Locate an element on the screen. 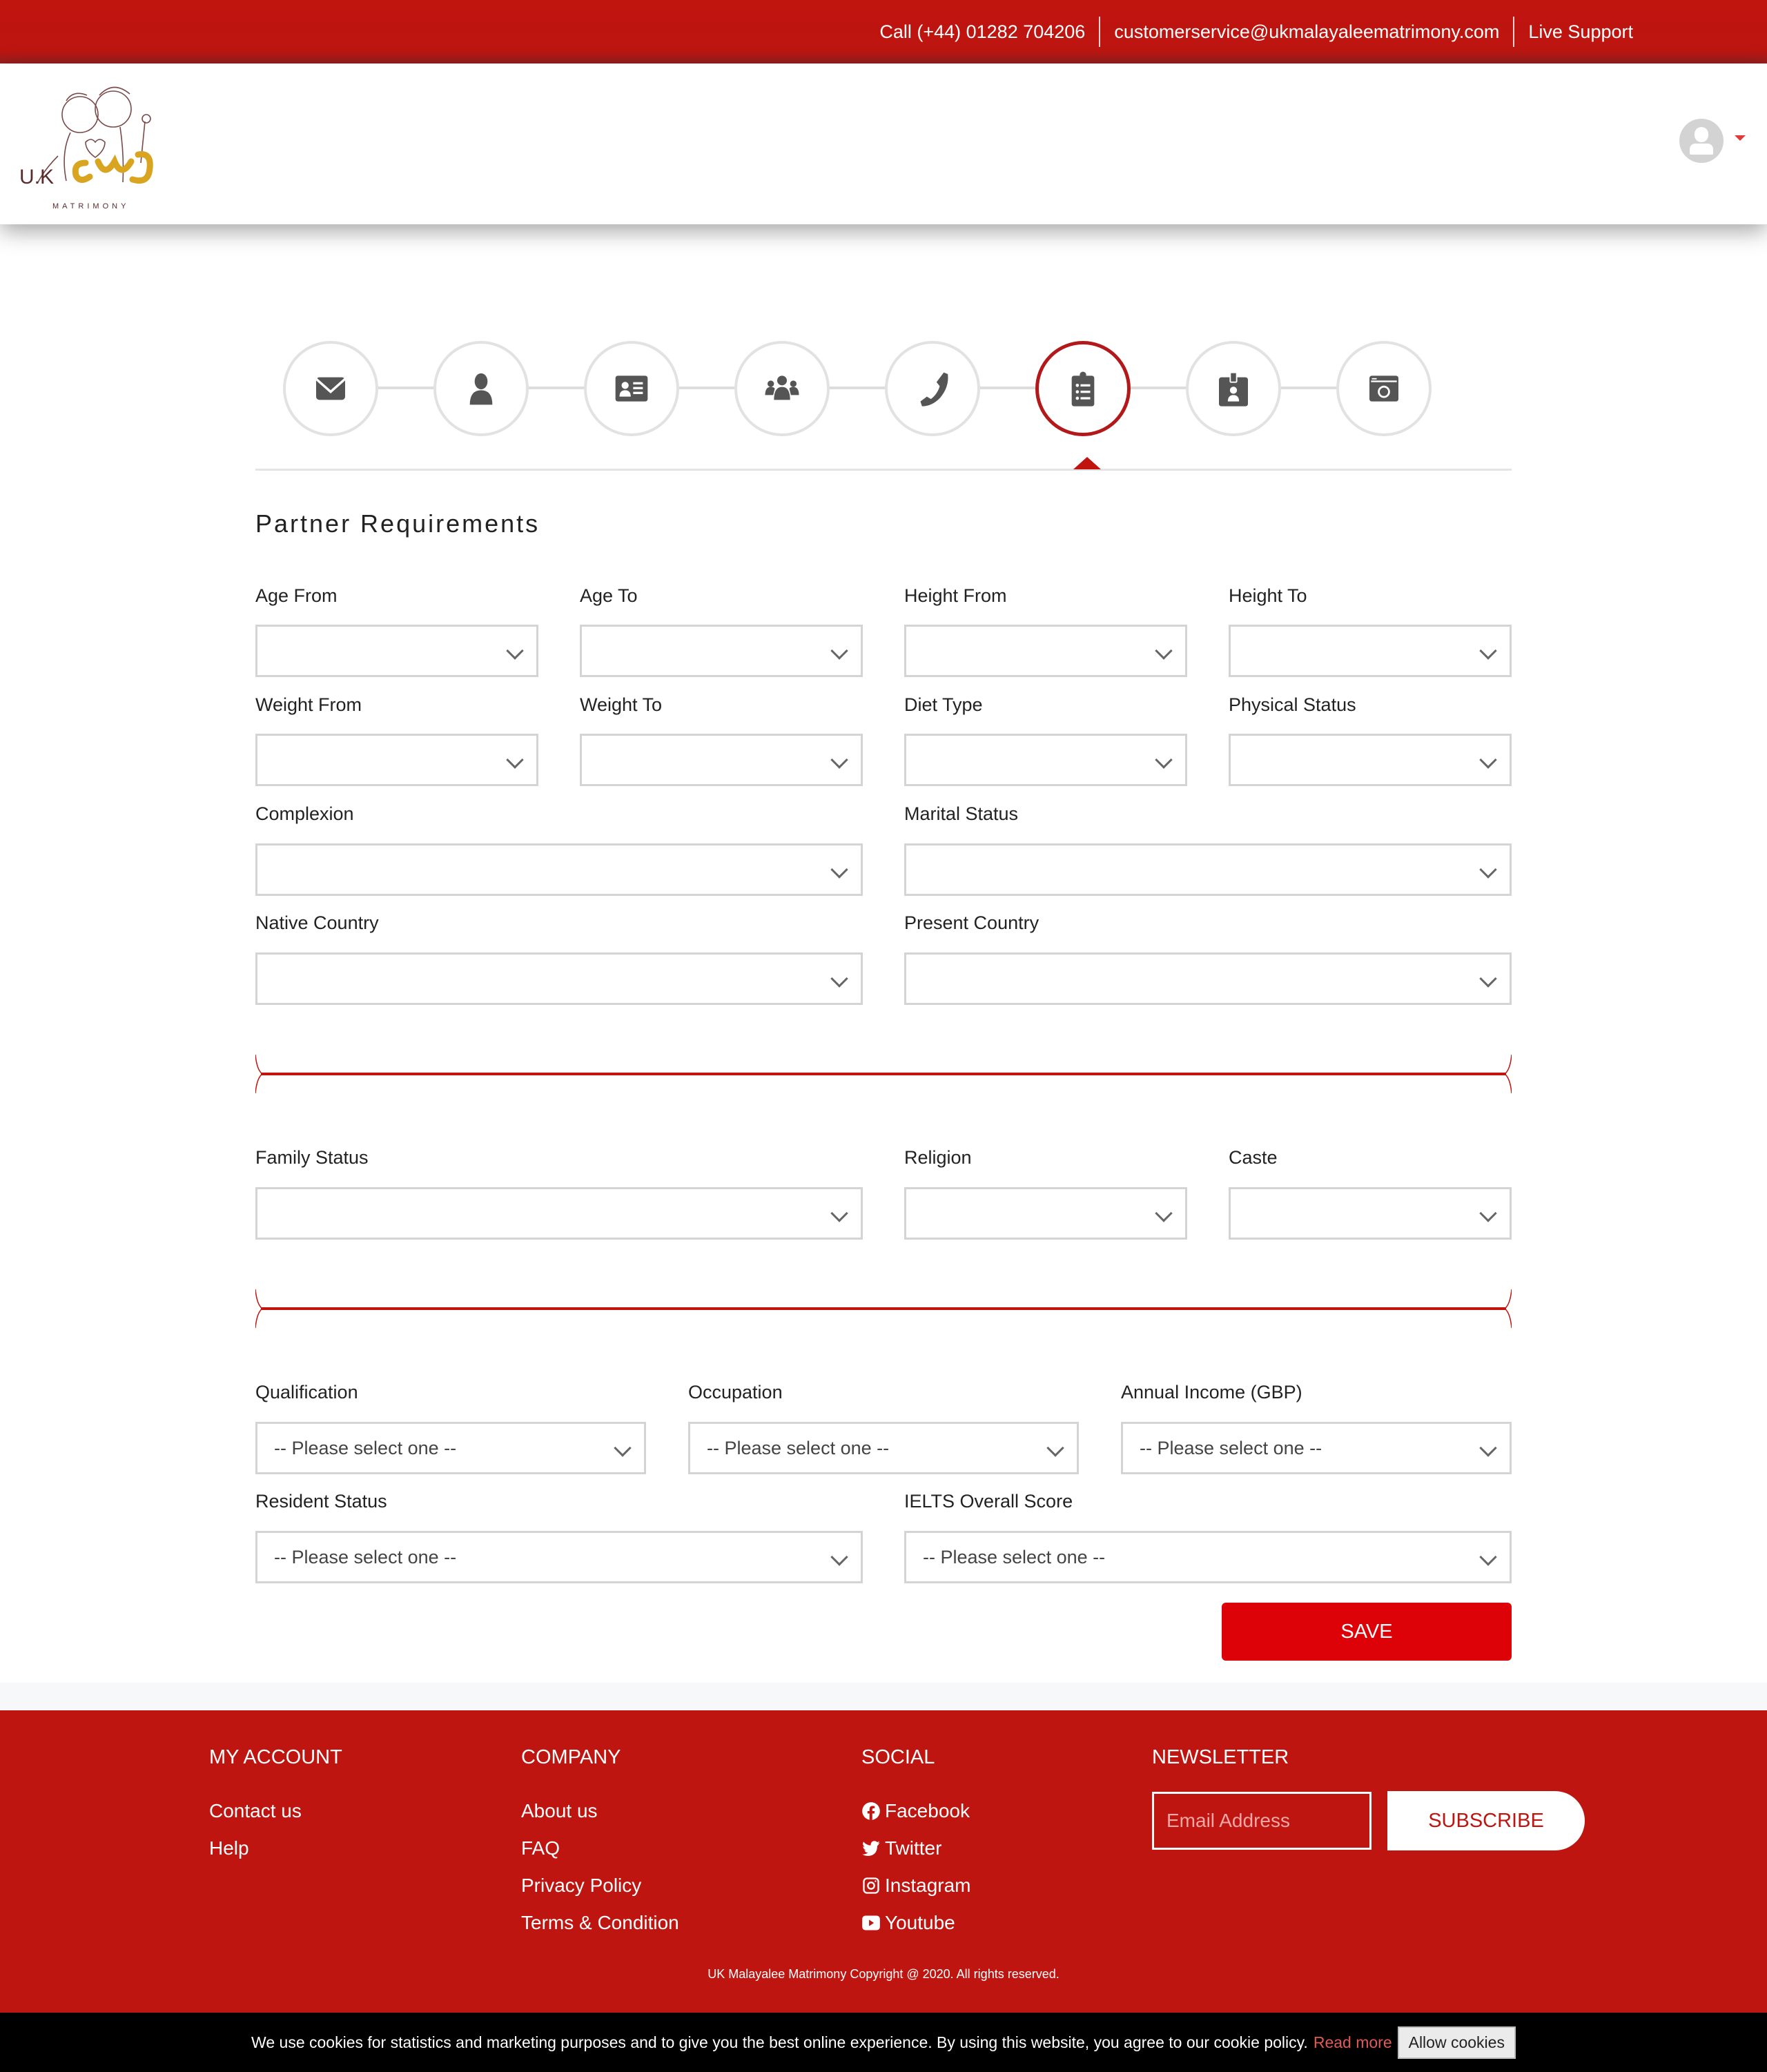  footer-link-facebook: Facebook is located at coordinates (915, 1811).